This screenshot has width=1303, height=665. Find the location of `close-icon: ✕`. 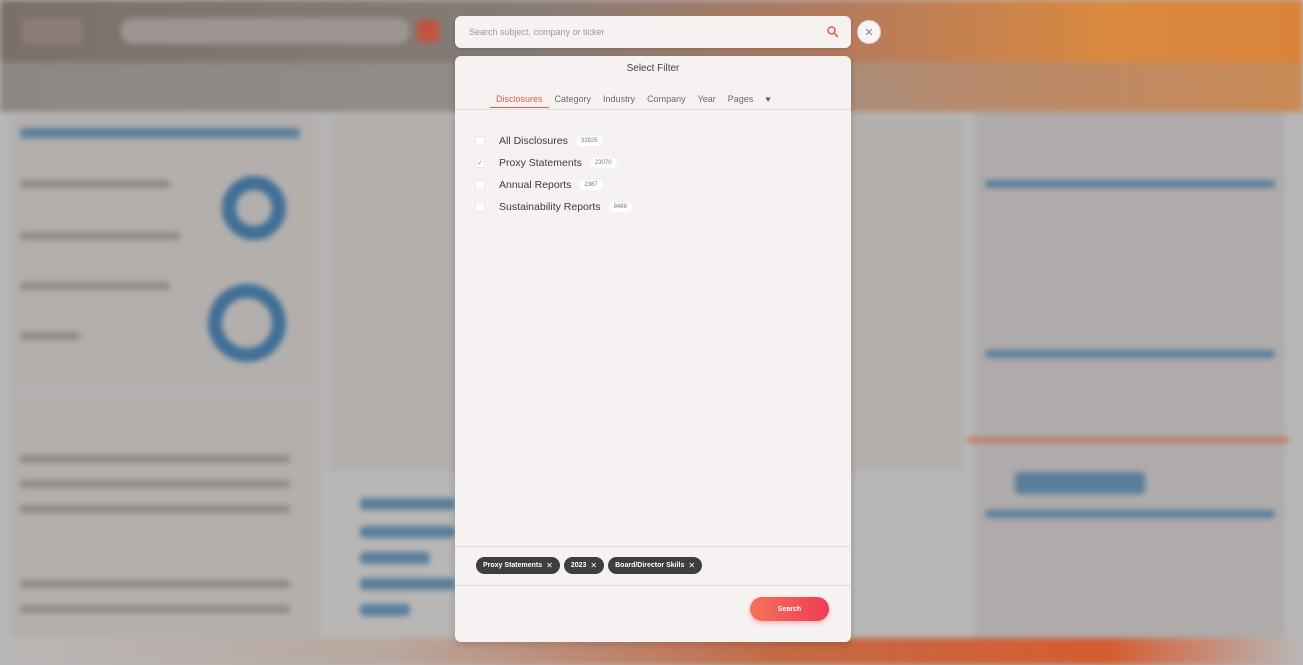

close-icon: ✕ is located at coordinates (869, 32).